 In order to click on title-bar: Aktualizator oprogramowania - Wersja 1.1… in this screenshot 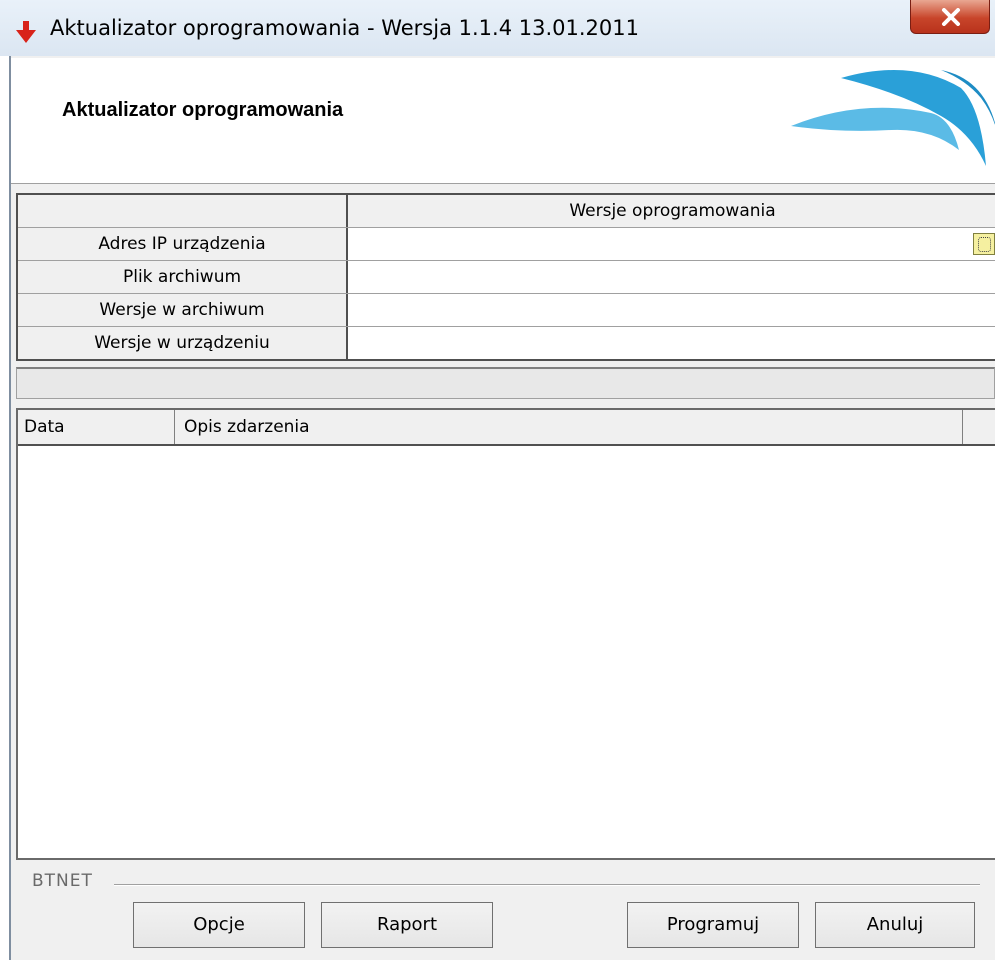, I will do `click(497, 28)`.